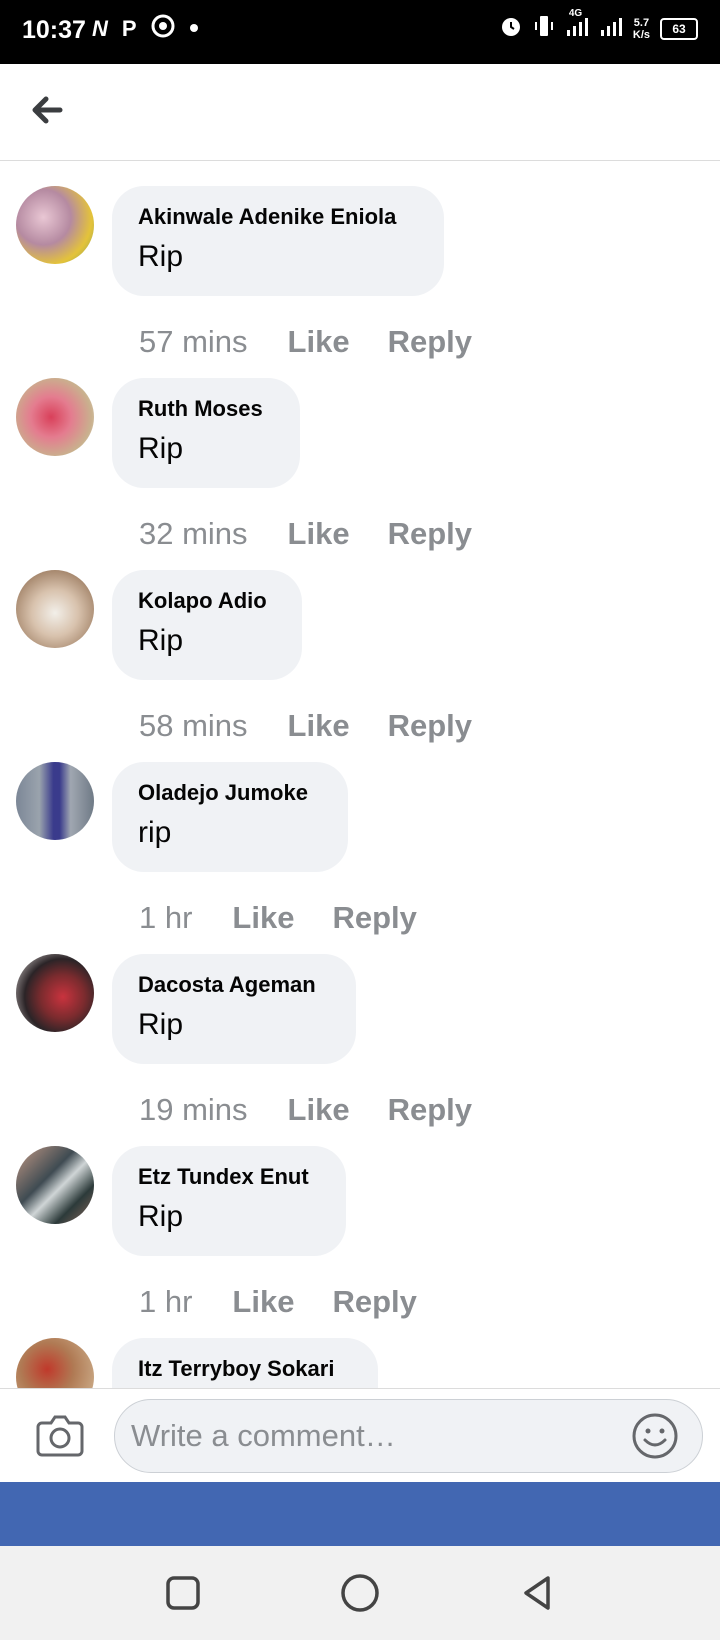  I want to click on netflix-icon: N, so click(100, 28).